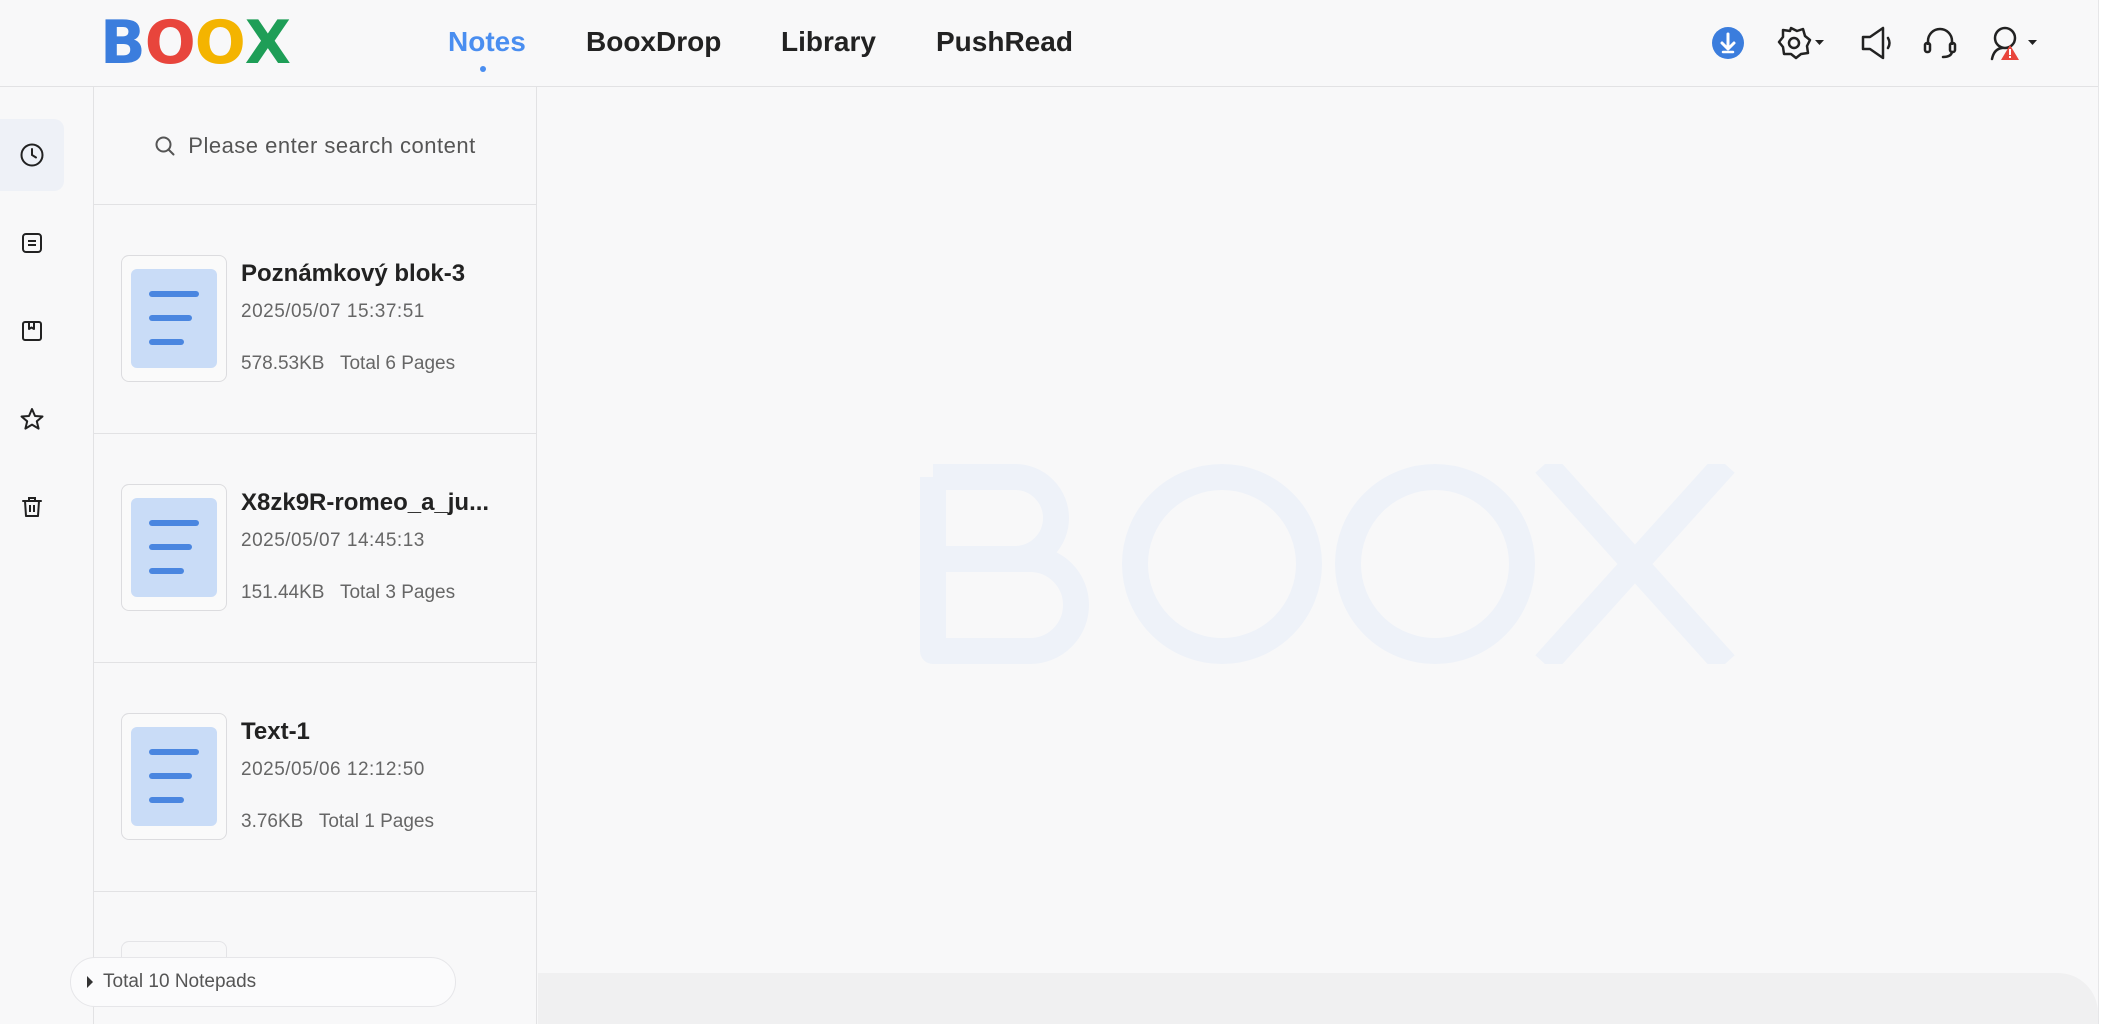  I want to click on note-size: 3.76KB, so click(272, 821).